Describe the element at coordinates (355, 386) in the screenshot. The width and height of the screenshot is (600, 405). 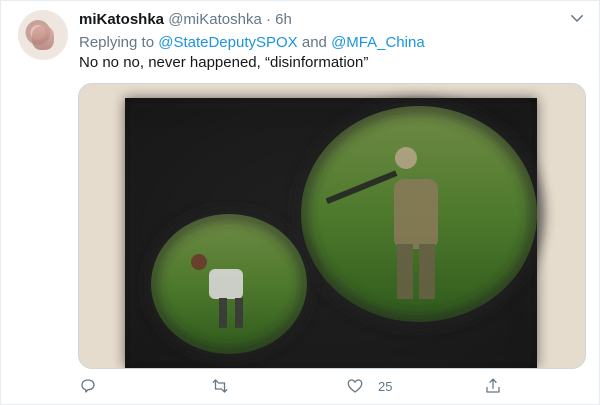
I see `heart-icon` at that location.